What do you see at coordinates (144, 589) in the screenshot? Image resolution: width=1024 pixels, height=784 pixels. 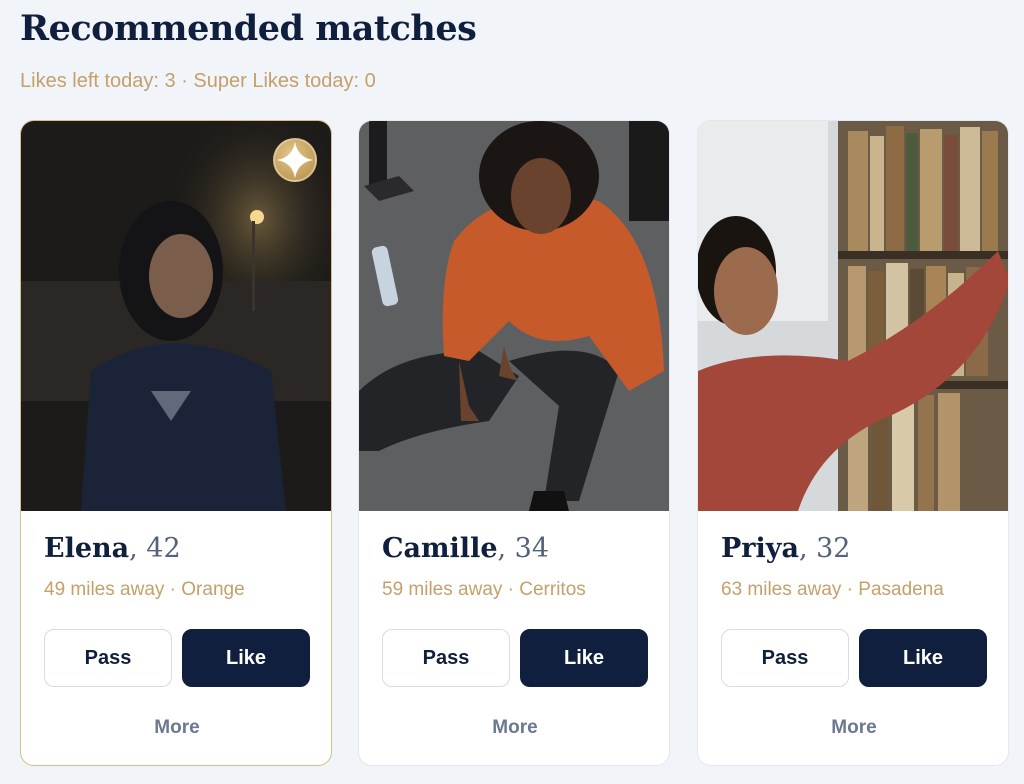 I see `match-location: 49 miles away · Orange` at bounding box center [144, 589].